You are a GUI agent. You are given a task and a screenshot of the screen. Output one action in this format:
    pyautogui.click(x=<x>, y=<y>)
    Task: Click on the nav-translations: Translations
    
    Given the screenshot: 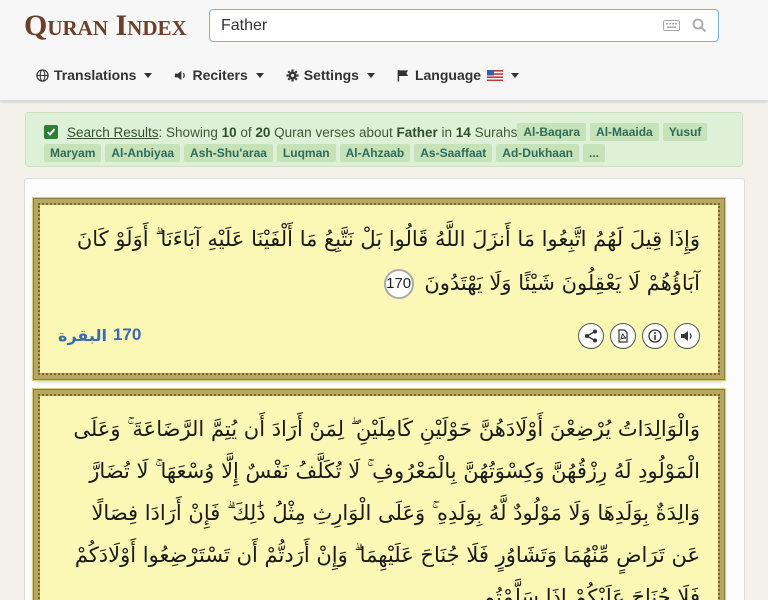 What is the action you would take?
    pyautogui.click(x=94, y=75)
    